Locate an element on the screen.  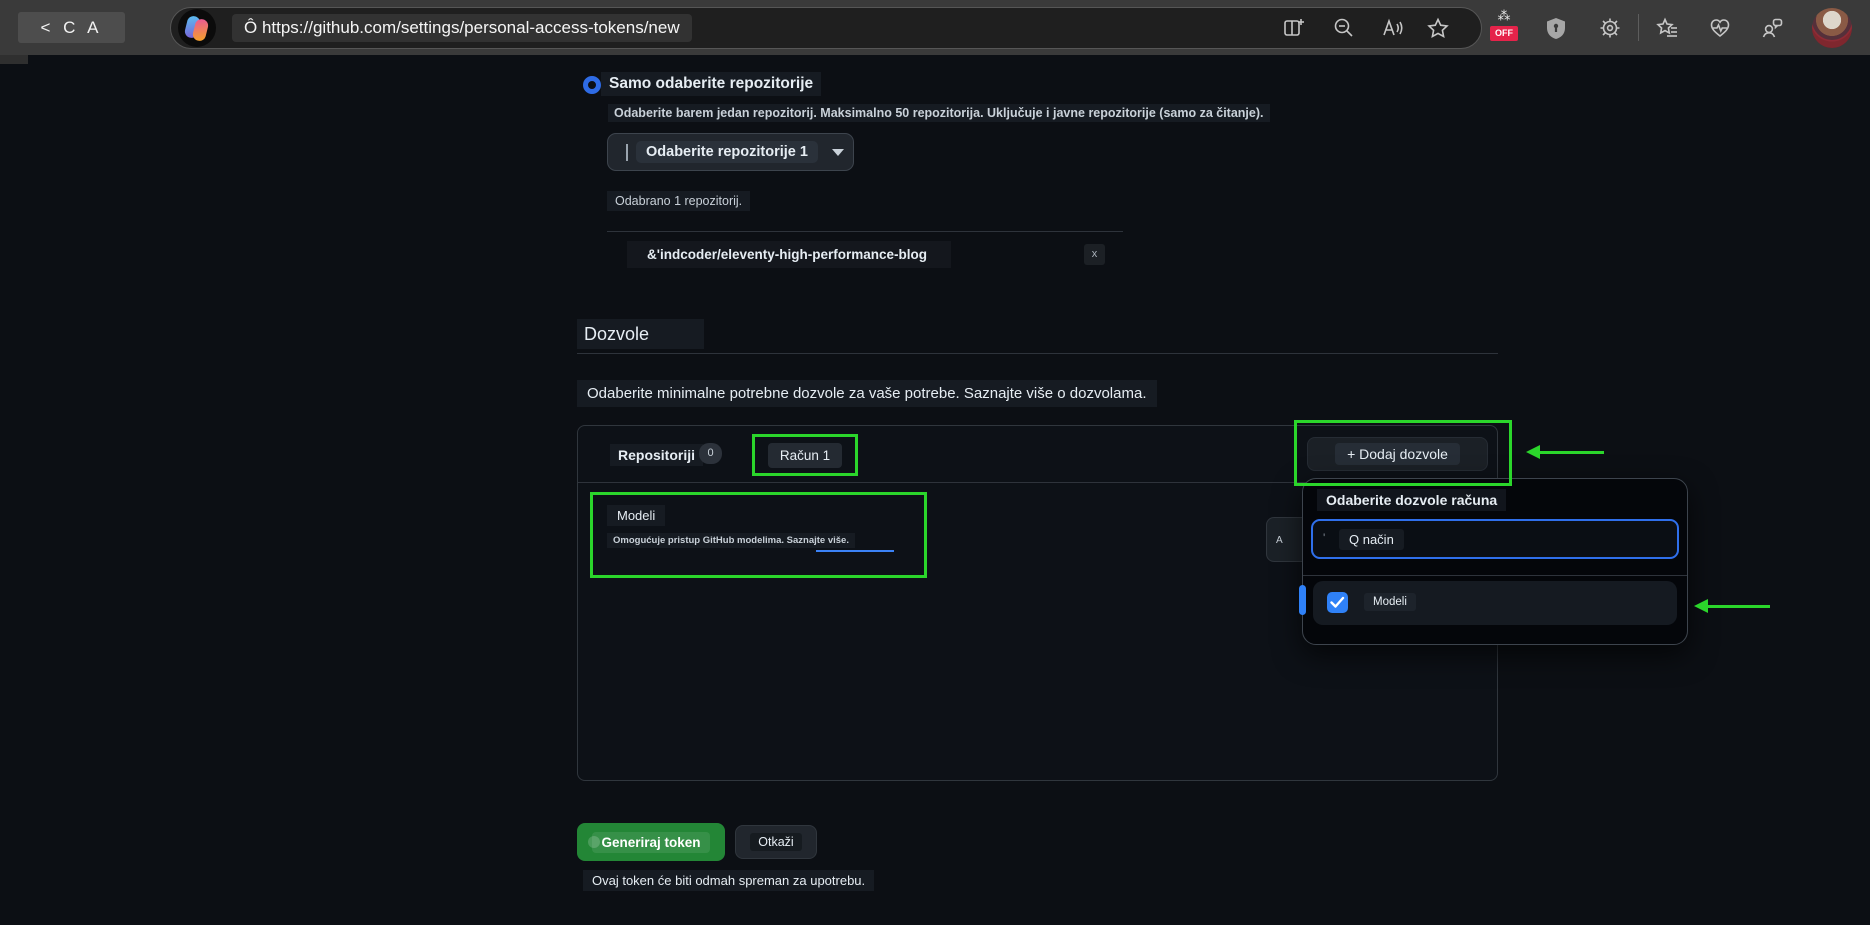
add-permissions-button: + Dodaj dozvole is located at coordinates (1397, 454).